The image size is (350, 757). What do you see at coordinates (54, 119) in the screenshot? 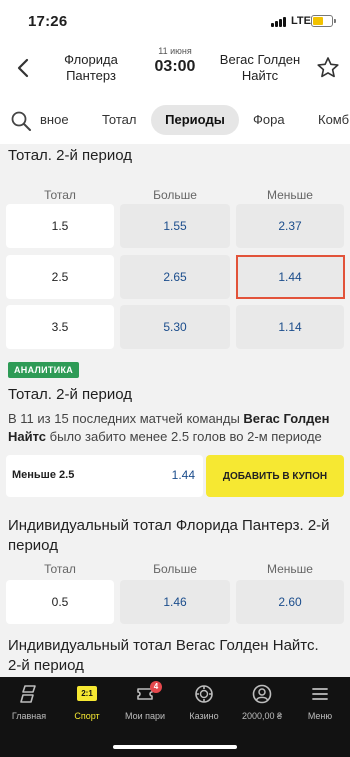
I see `tab-main: вное` at bounding box center [54, 119].